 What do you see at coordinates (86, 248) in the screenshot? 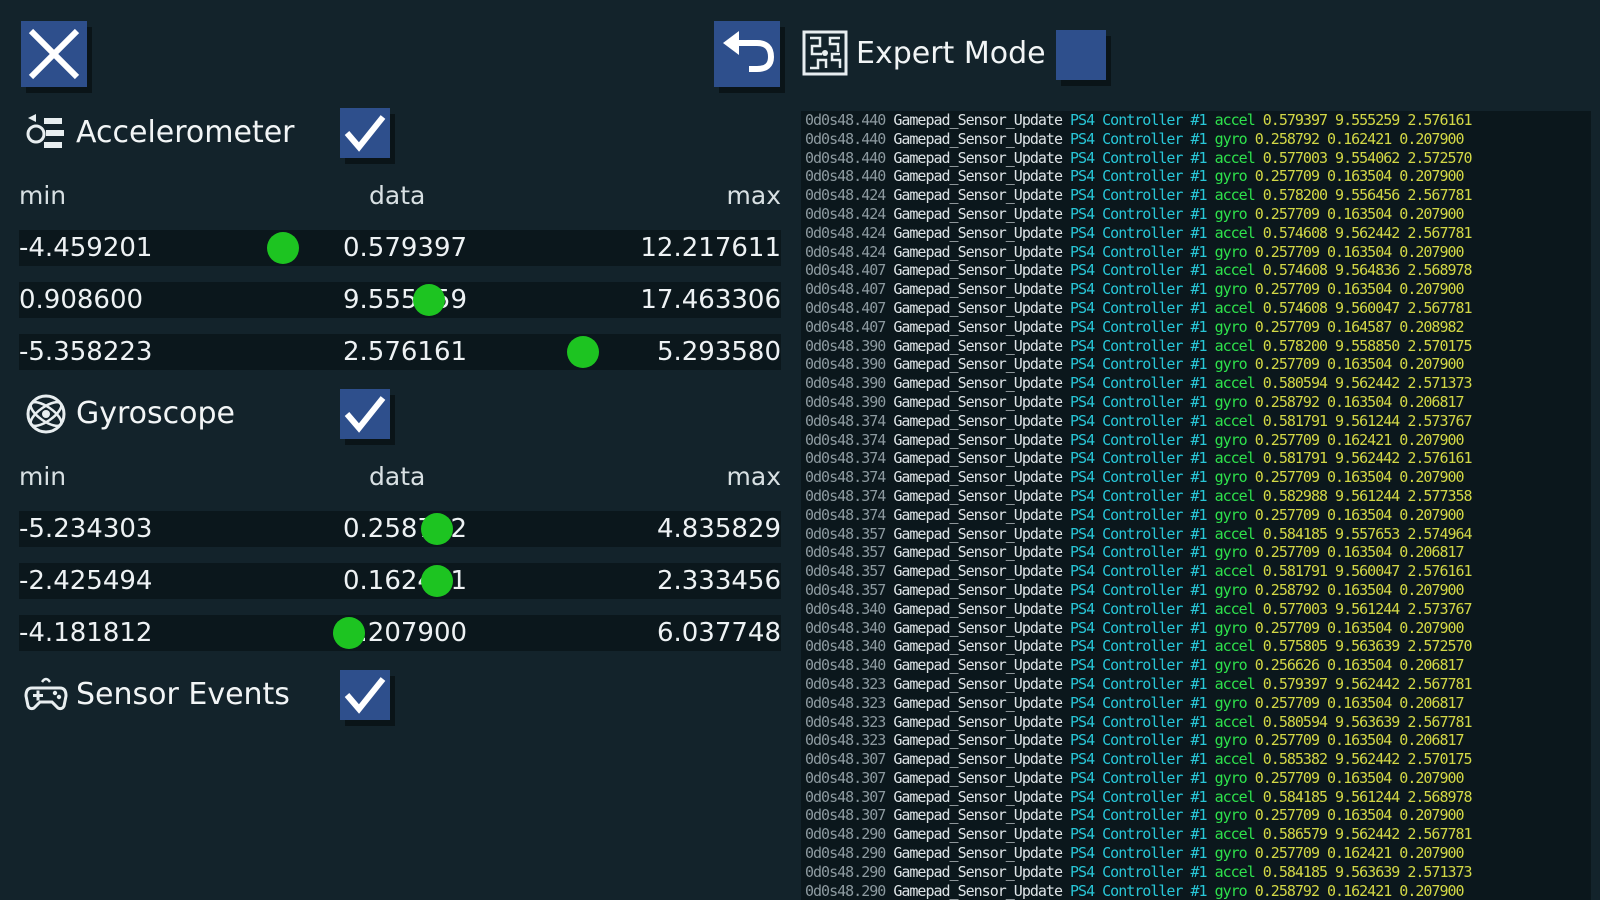
I see `row-min-value: -4.459201` at bounding box center [86, 248].